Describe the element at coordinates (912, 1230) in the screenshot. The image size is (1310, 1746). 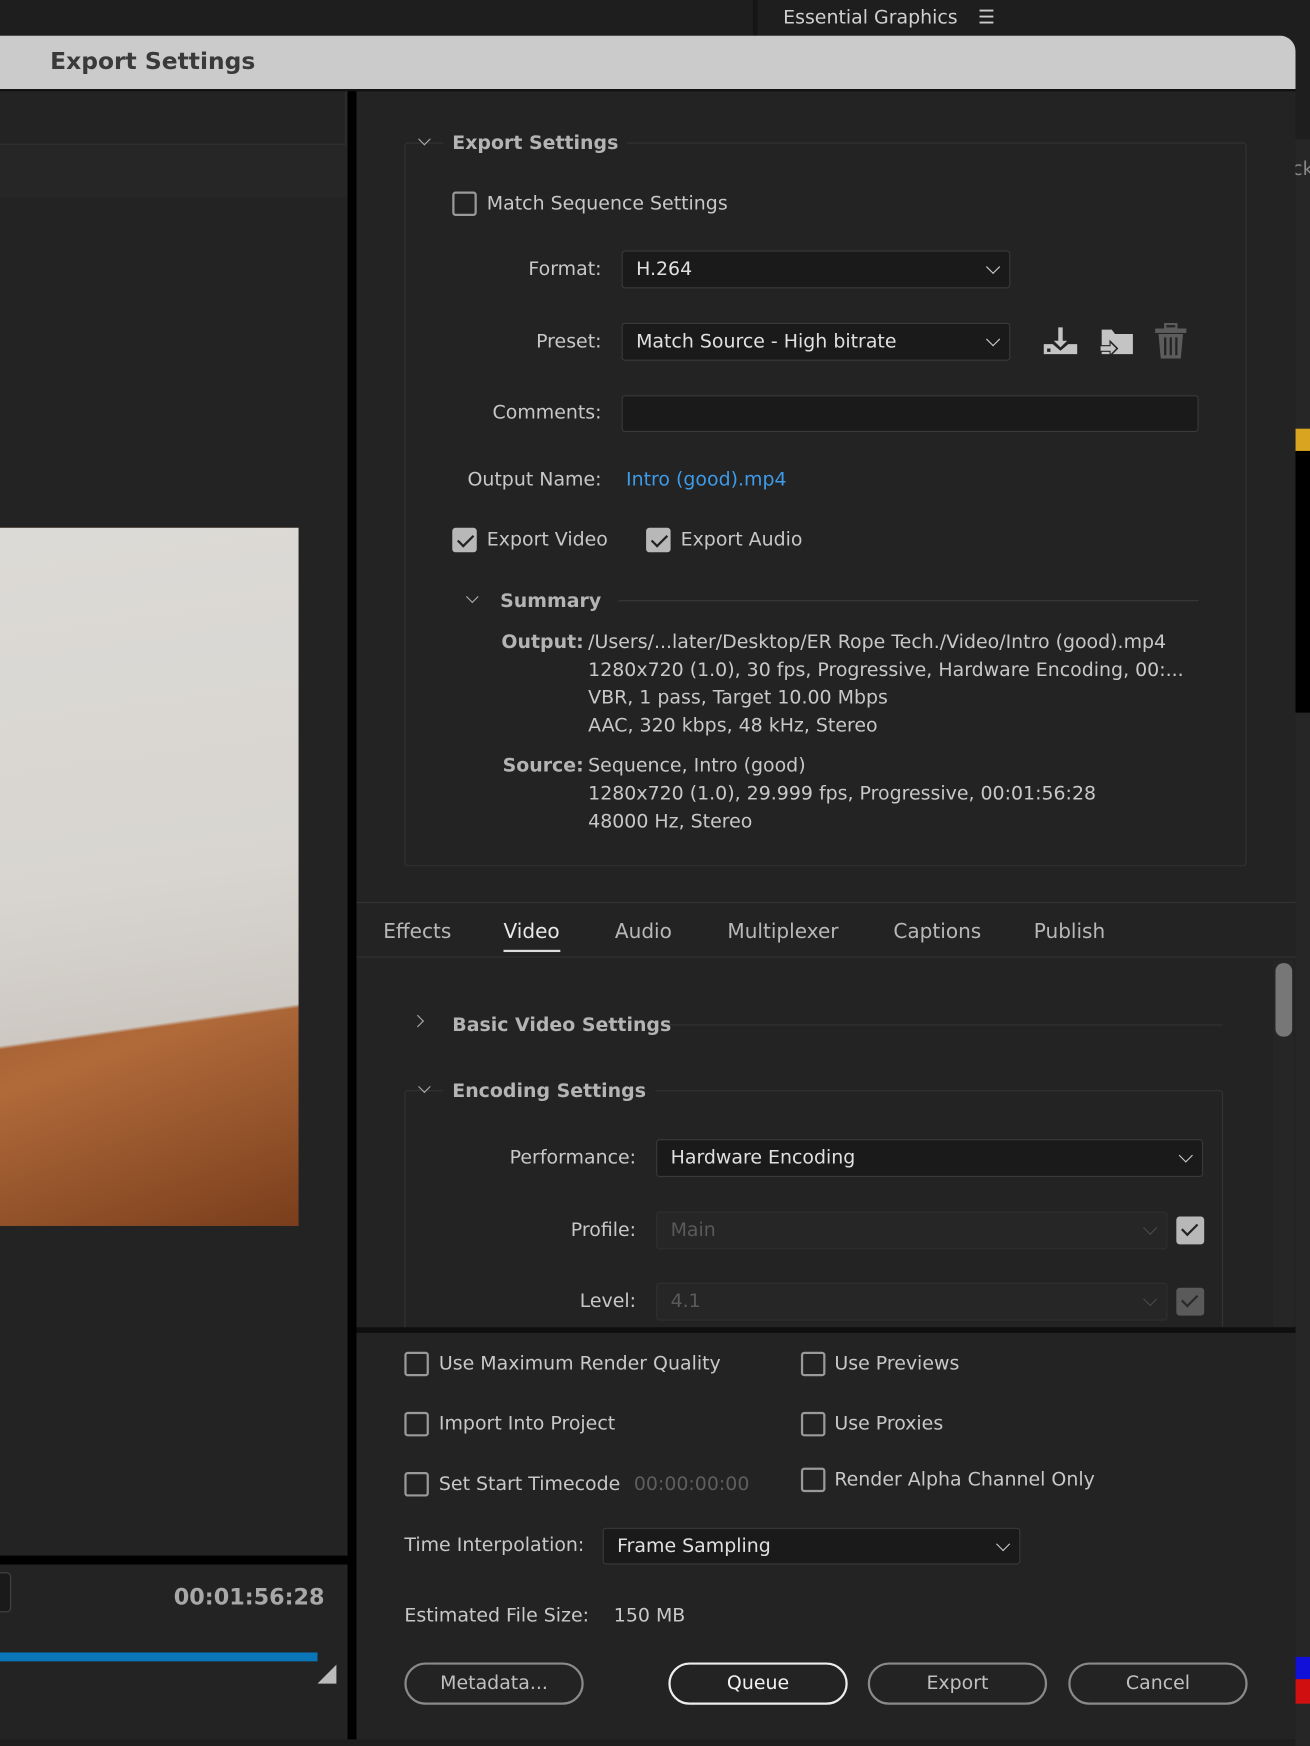
I see `profile-dropdown: Main` at that location.